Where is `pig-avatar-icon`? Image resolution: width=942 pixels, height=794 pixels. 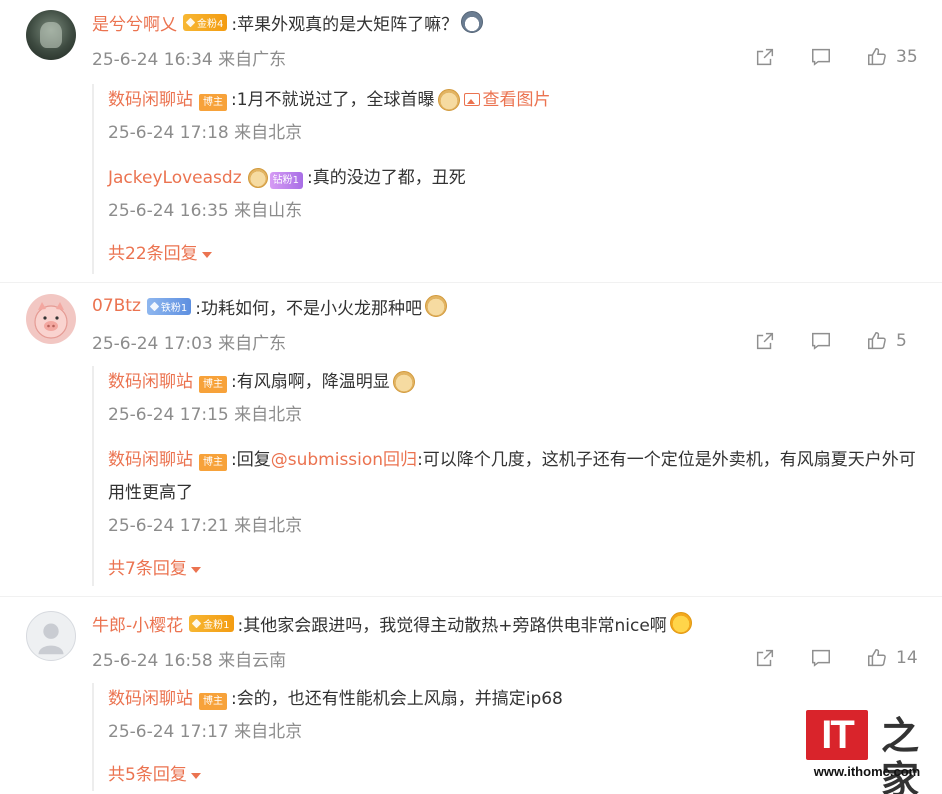
pig-avatar-icon is located at coordinates (51, 320).